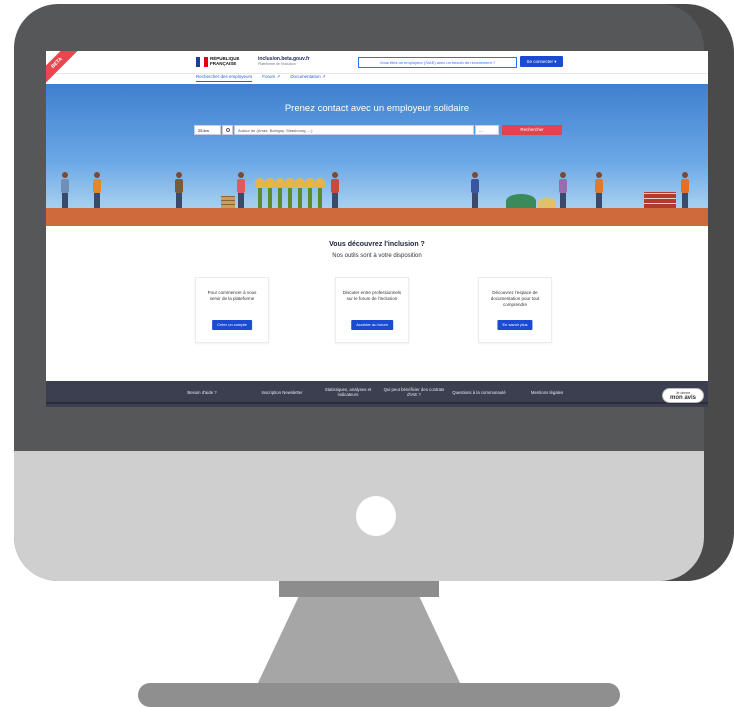 The image size is (734, 707). I want to click on nav-search-employers: Rechercher des employeurs, so click(224, 78).